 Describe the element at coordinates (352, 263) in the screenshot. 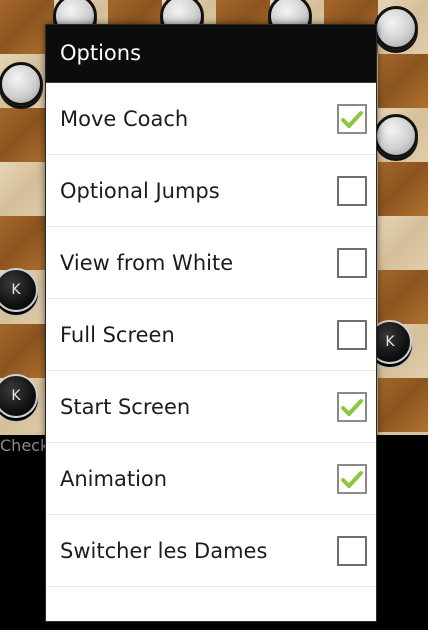

I see `checkbox-view-from-white` at that location.